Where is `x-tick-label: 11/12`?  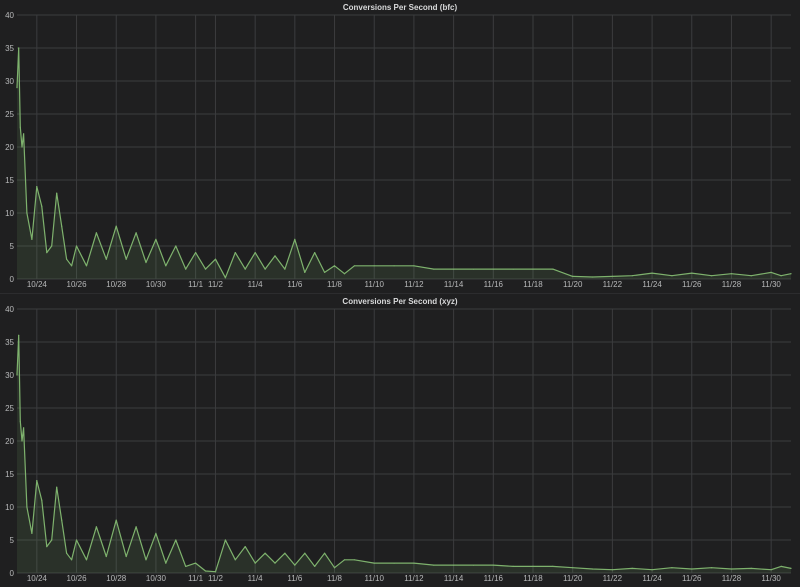
x-tick-label: 11/12 is located at coordinates (414, 284).